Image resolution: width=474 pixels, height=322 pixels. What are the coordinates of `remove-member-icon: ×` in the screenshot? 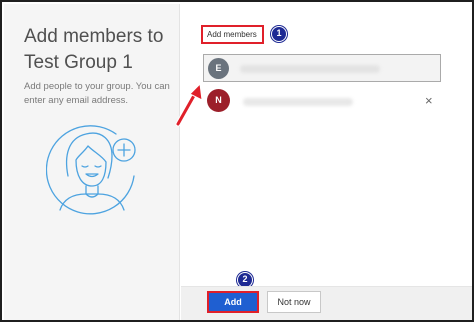 It's located at (429, 101).